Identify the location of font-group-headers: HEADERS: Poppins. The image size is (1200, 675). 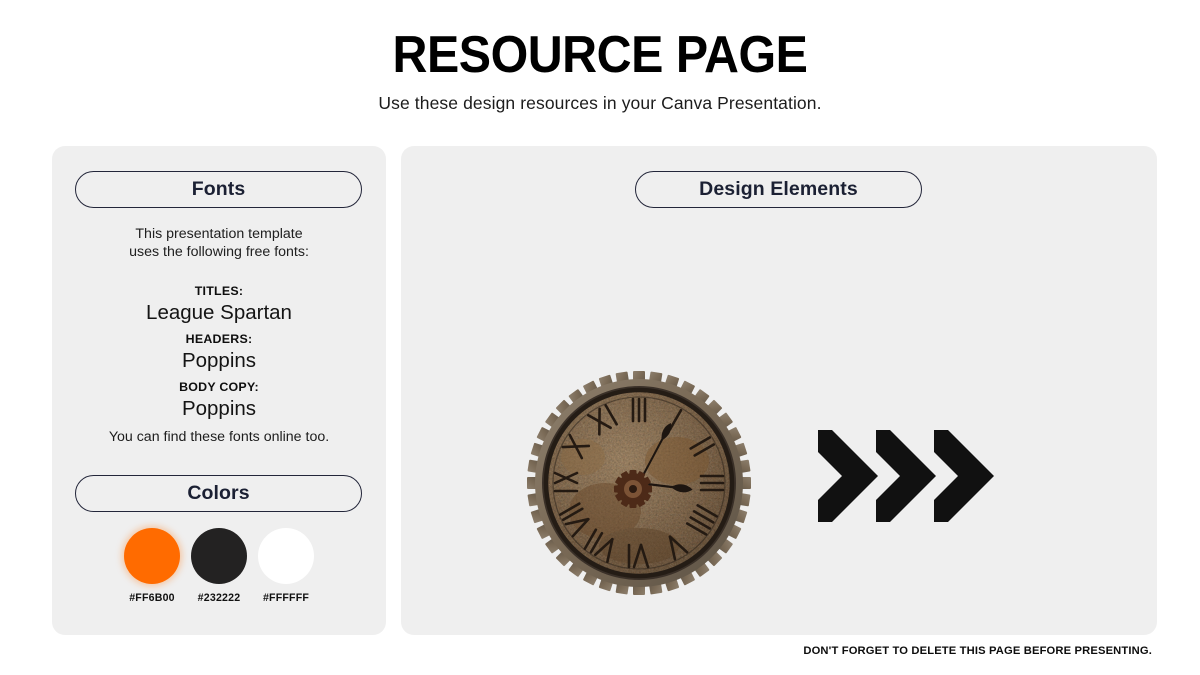
(219, 353).